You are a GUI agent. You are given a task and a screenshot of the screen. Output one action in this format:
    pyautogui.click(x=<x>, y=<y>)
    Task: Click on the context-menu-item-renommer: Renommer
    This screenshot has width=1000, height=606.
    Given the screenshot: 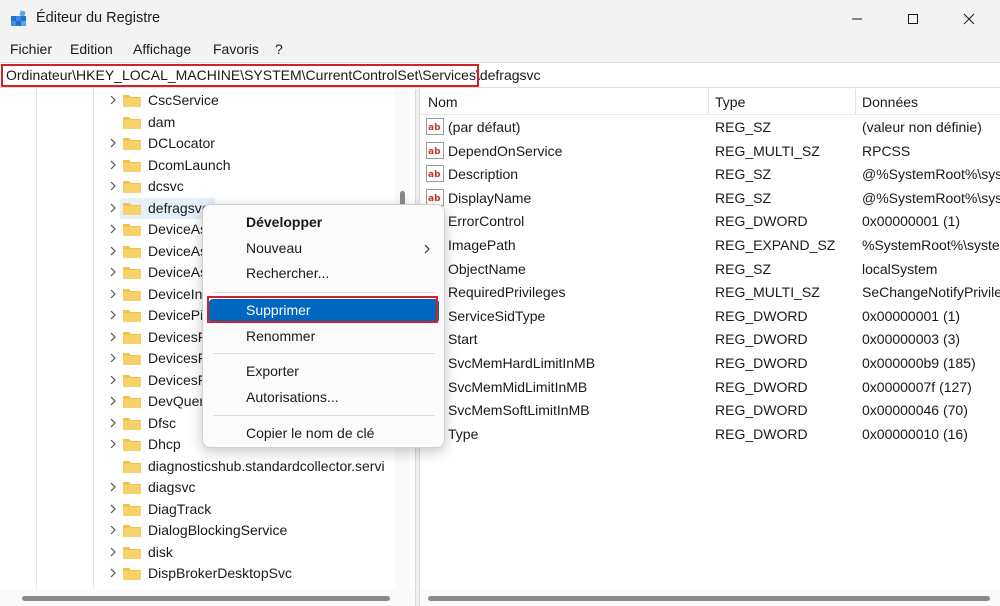 What is the action you would take?
    pyautogui.click(x=324, y=337)
    